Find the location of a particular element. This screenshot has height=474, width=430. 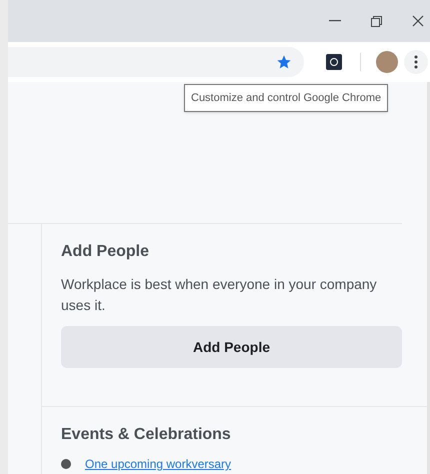

more-icon is located at coordinates (416, 62).